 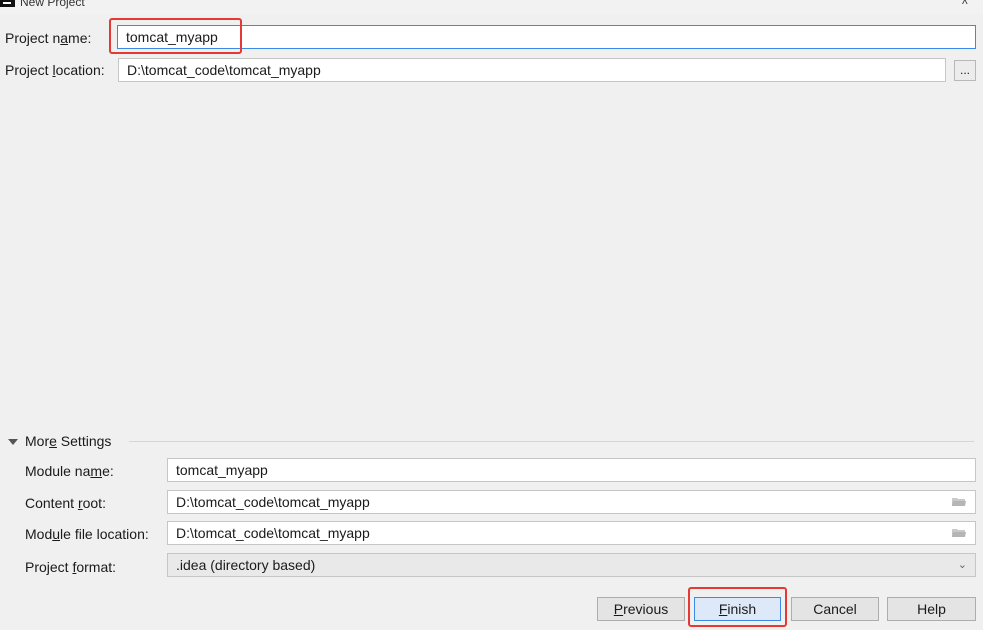 What do you see at coordinates (65, 503) in the screenshot?
I see `content-root-label: Content root:` at bounding box center [65, 503].